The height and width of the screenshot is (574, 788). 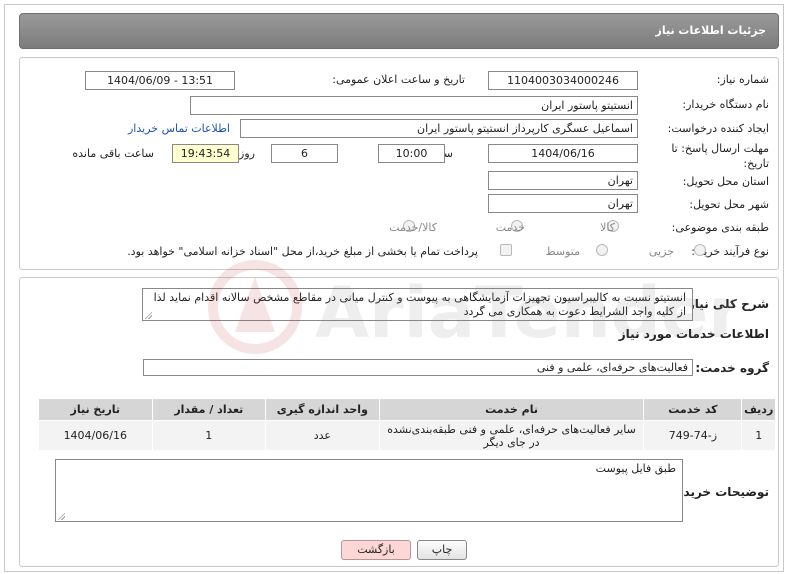 What do you see at coordinates (718, 128) in the screenshot?
I see `requester-label: ایجاد کننده درخواست:` at bounding box center [718, 128].